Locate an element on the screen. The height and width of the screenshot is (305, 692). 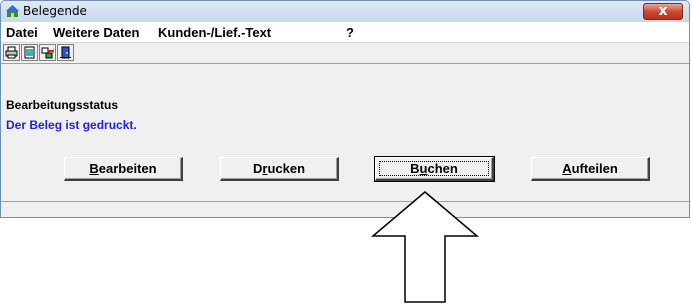
status-message: Der Beleg ist gedruckt. is located at coordinates (71, 125).